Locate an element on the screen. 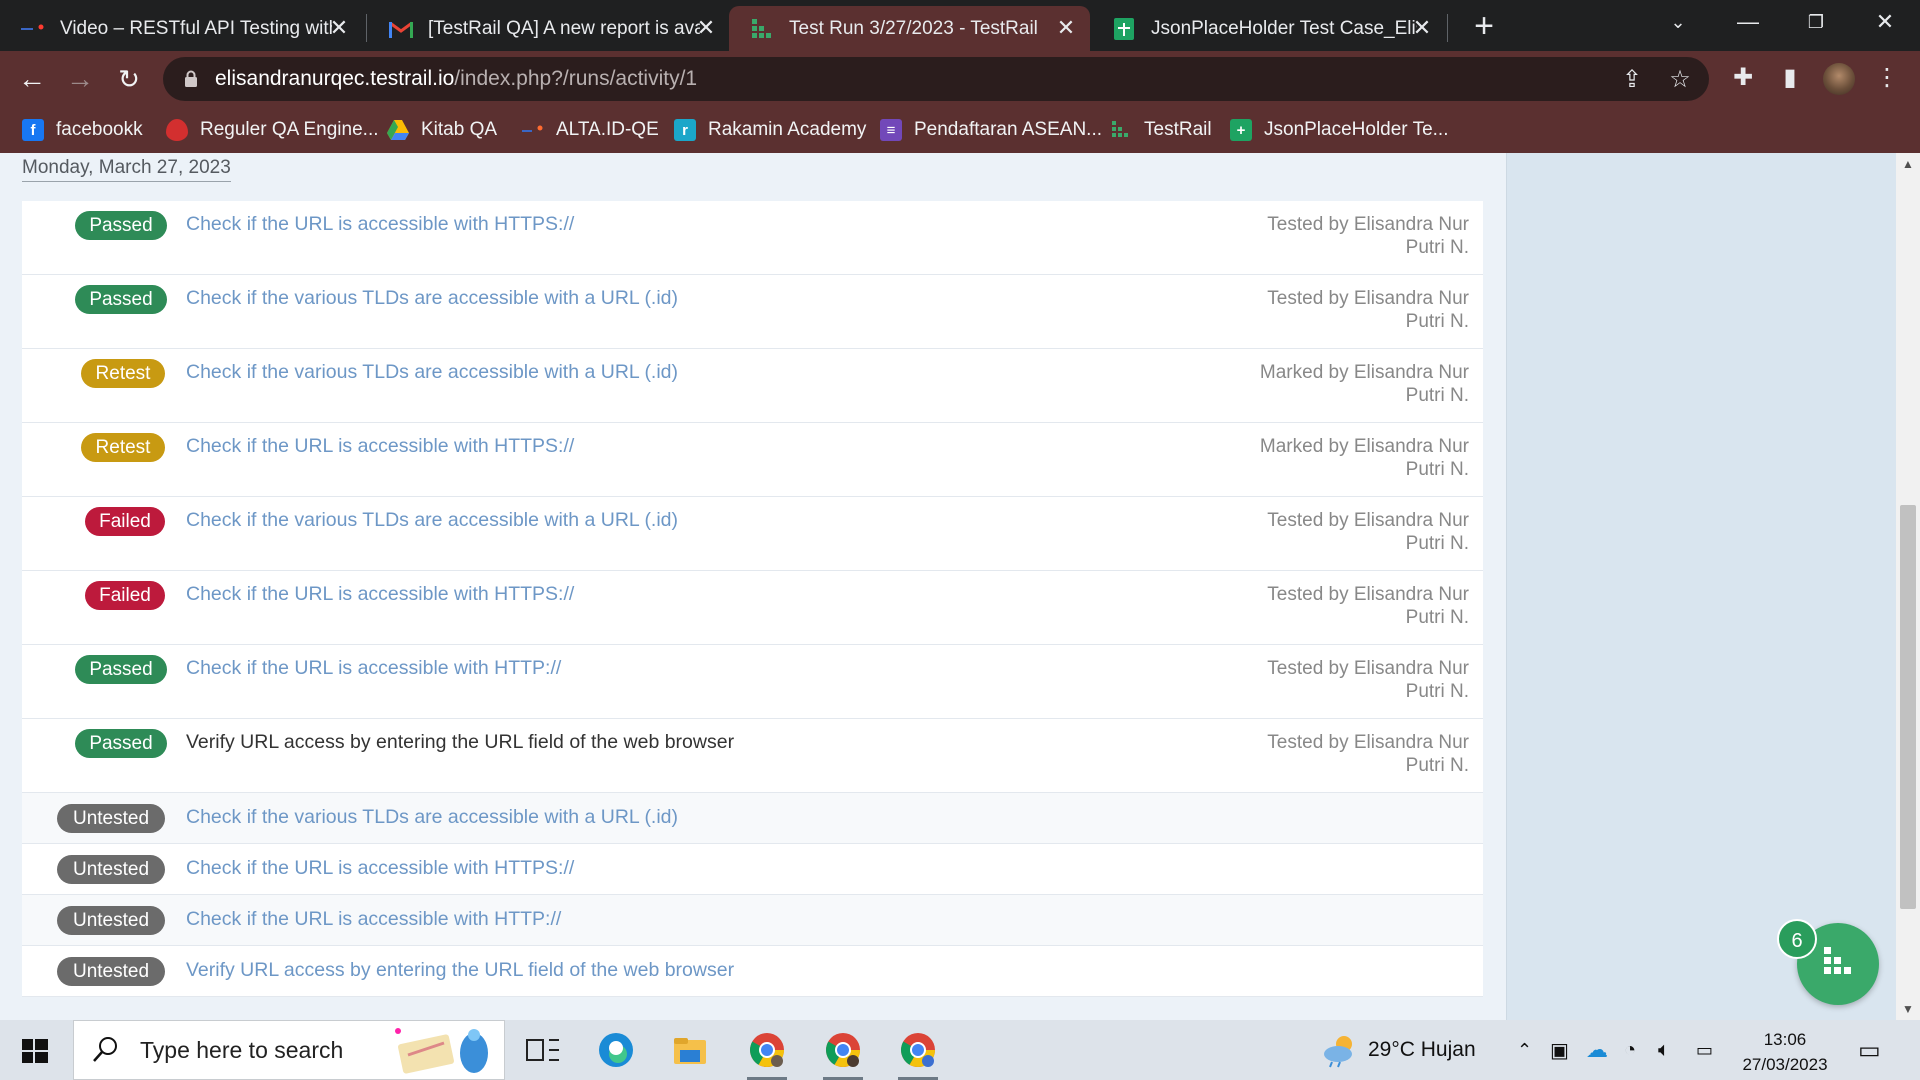 Image resolution: width=1920 pixels, height=1080 pixels. tab-sheets-test-case: JsonPlaceHolder Test Case_Elisan ✕ is located at coordinates (1268, 28).